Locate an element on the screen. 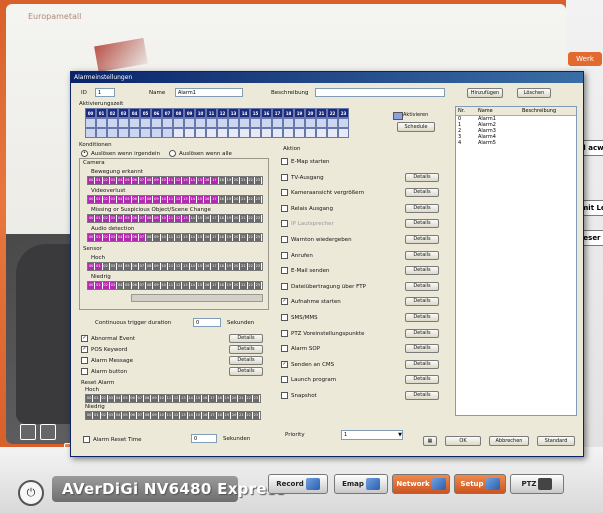 Image resolution: width=603 pixels, height=513 pixels. timeline-hour: 09 is located at coordinates (157, 285).